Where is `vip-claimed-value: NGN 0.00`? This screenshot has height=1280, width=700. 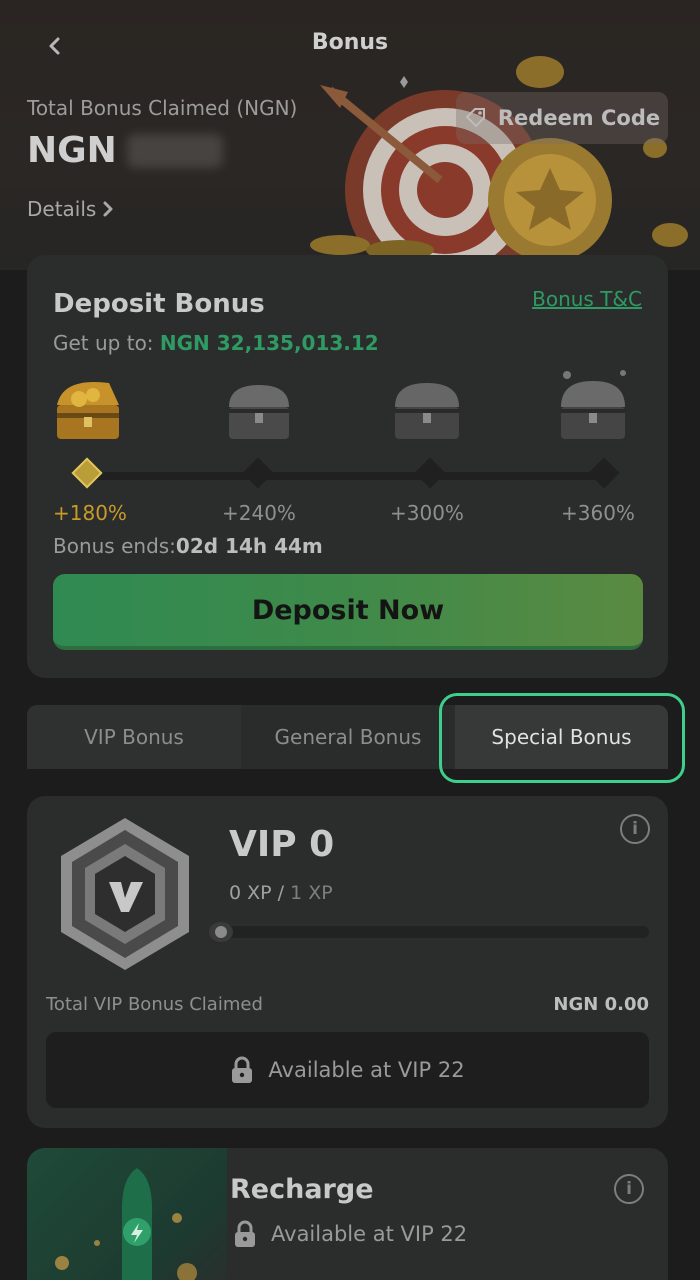
vip-claimed-value: NGN 0.00 is located at coordinates (601, 1004).